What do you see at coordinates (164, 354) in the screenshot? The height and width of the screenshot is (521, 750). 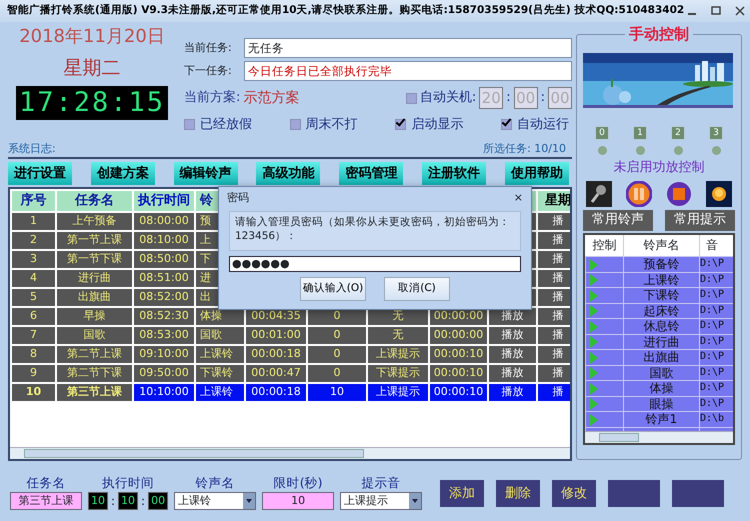 I see `table-cell: 09:10:00` at bounding box center [164, 354].